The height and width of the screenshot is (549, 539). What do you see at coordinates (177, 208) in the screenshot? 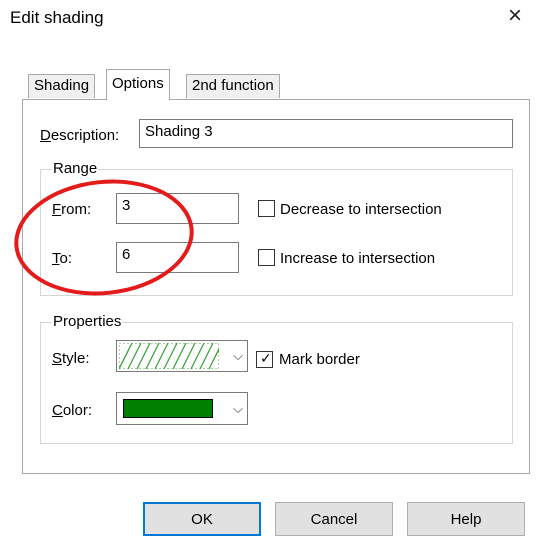
I see `from-field: 3` at bounding box center [177, 208].